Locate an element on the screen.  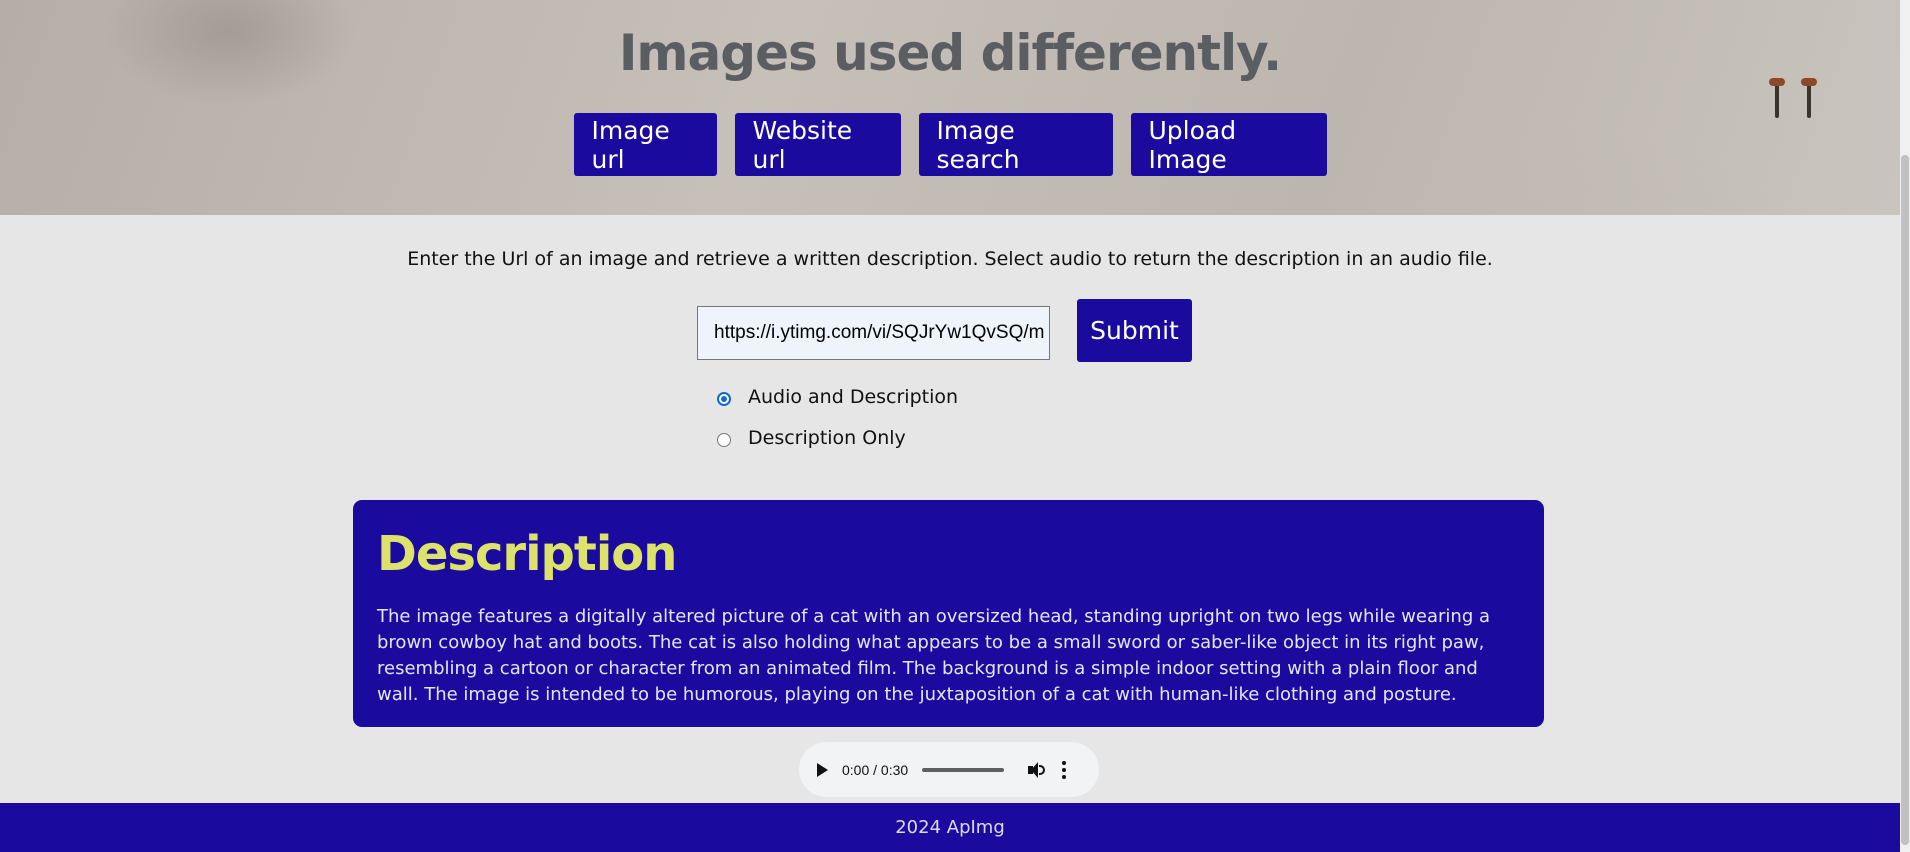
audio-and-description-option: Audio and Description is located at coordinates (837, 397).